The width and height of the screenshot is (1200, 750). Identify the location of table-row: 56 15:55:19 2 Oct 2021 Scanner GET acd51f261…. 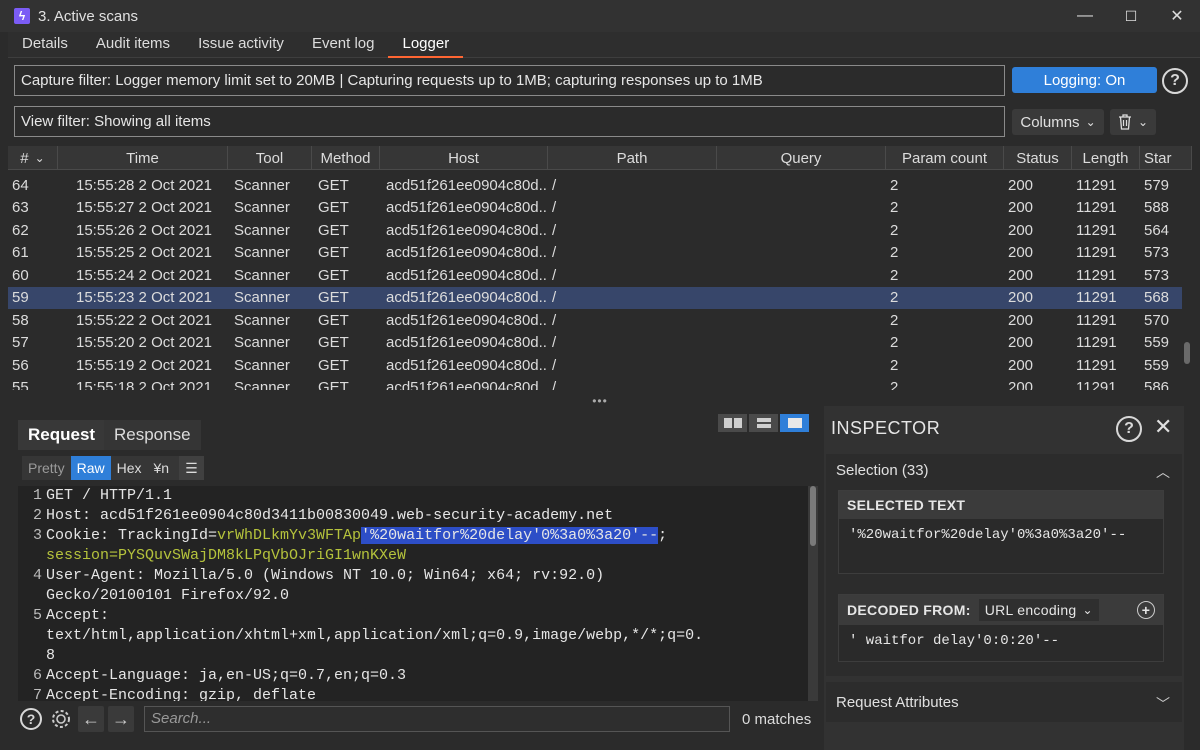
(595, 365).